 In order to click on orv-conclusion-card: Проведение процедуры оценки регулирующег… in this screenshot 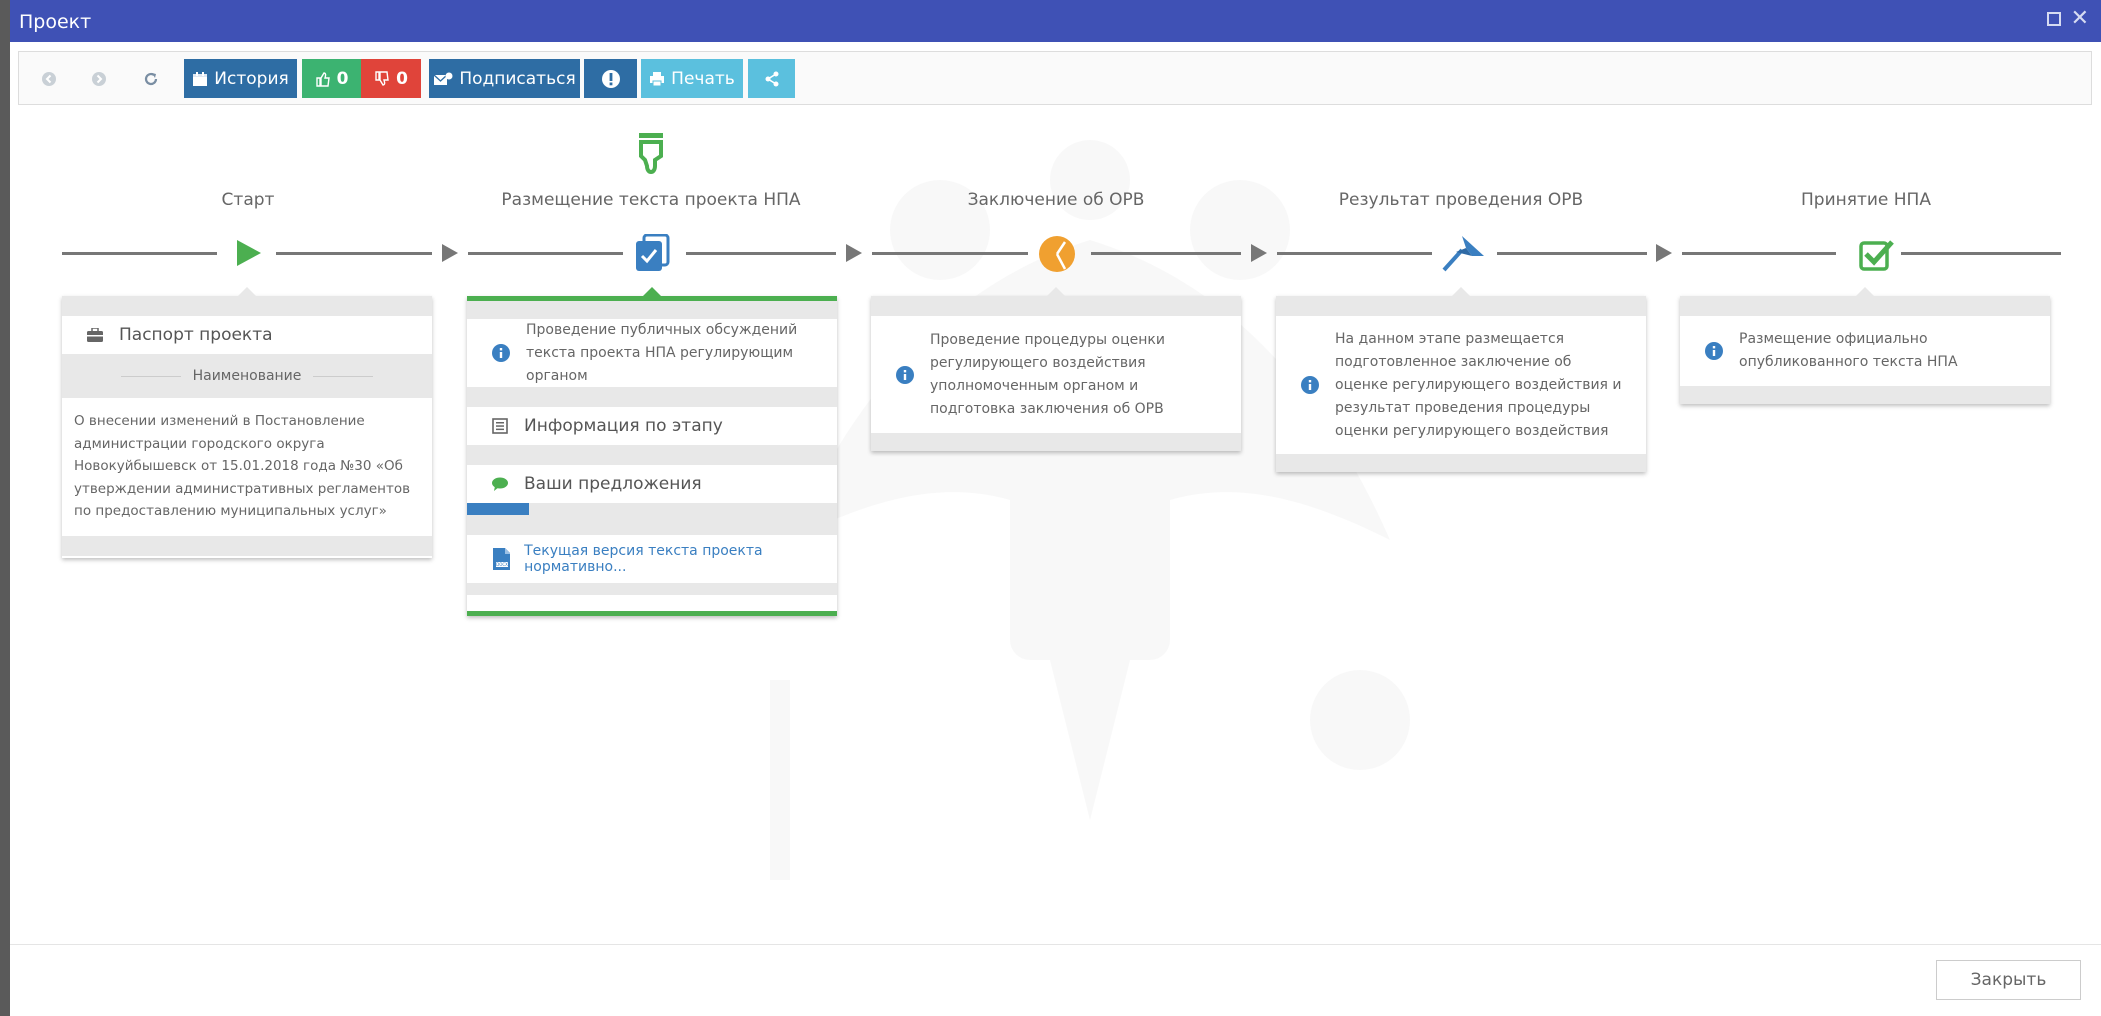, I will do `click(1056, 369)`.